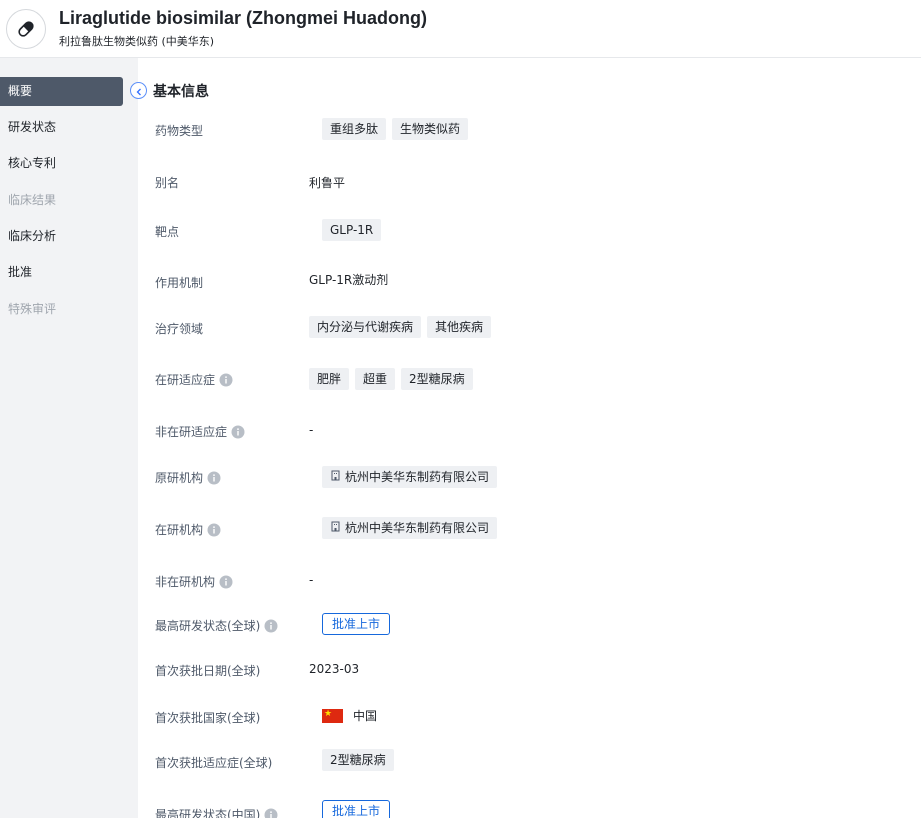 Image resolution: width=921 pixels, height=818 pixels. I want to click on field-label-inactive-indication: 非在研适应症, so click(200, 431).